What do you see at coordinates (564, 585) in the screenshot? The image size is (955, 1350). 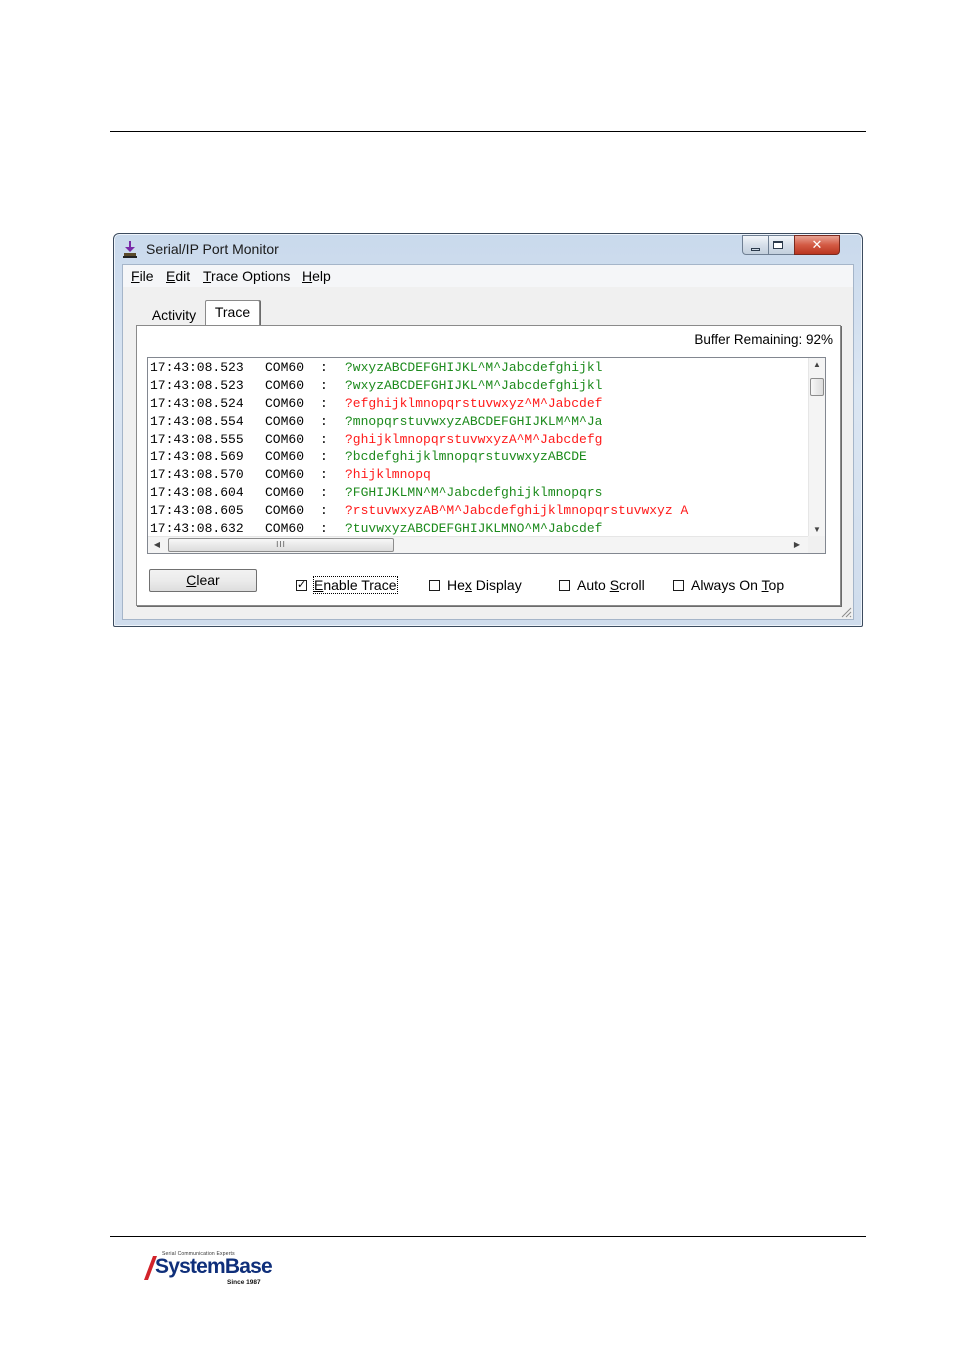 I see `auto-scroll-check-box` at bounding box center [564, 585].